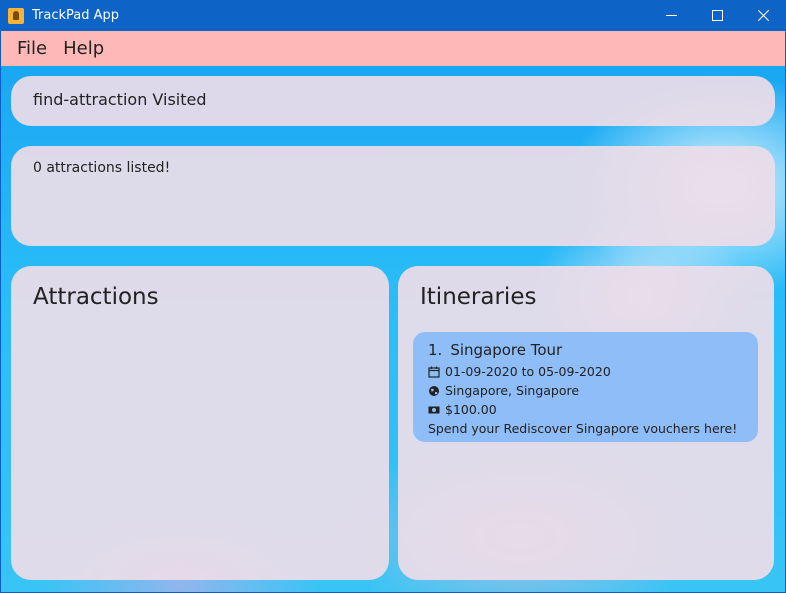 The height and width of the screenshot is (593, 786). Describe the element at coordinates (478, 297) in the screenshot. I see `itineraries-title: Itineraries` at that location.